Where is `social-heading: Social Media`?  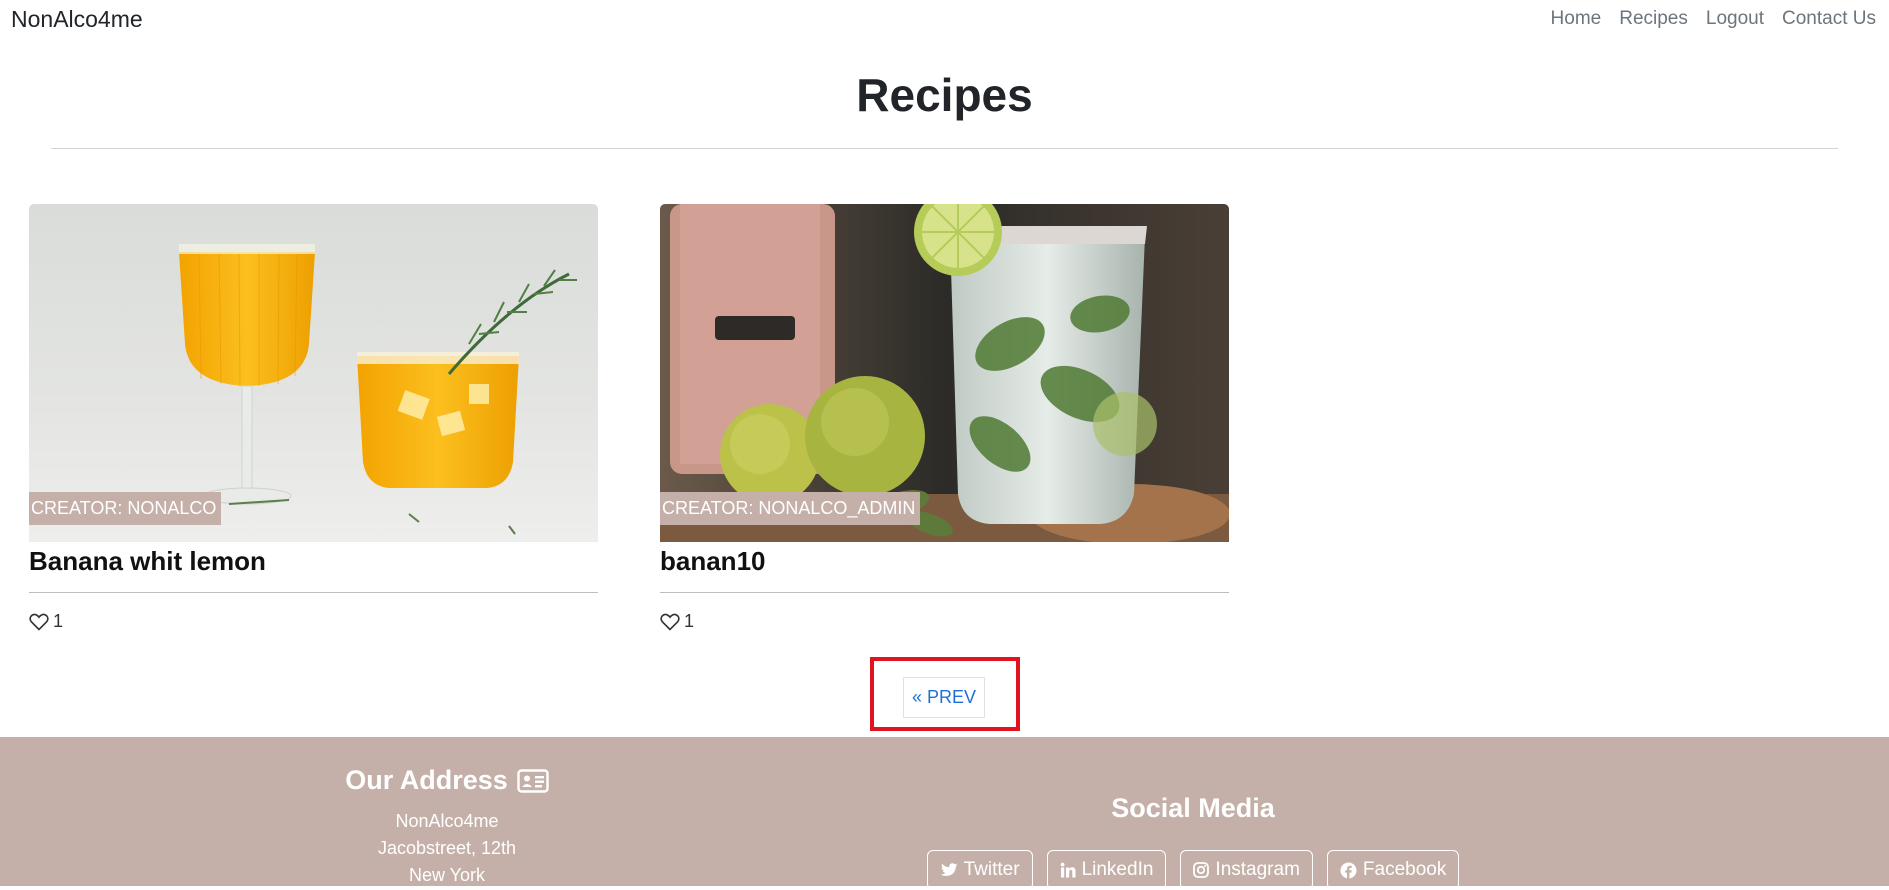 social-heading: Social Media is located at coordinates (1193, 808).